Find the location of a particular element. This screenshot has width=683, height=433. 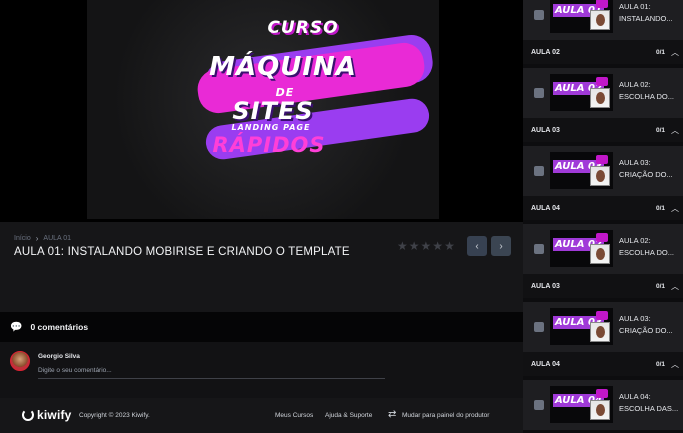

art-text: RÁPIDOS is located at coordinates (269, 145).